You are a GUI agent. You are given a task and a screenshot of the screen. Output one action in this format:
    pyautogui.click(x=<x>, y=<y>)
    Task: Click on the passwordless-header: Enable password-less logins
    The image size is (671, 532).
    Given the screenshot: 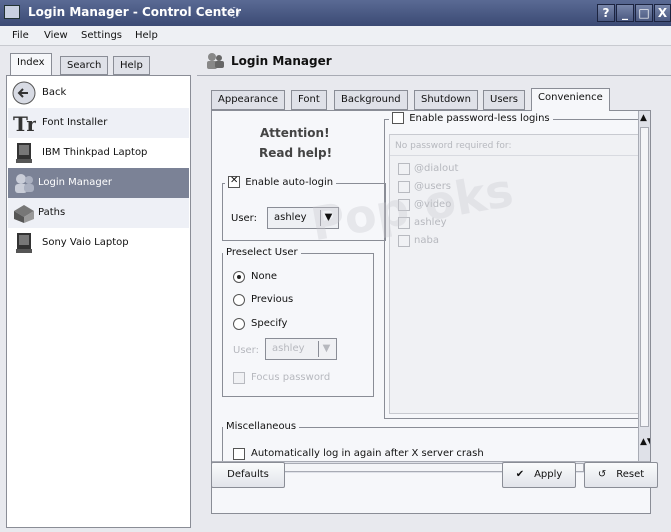 What is the action you would take?
    pyautogui.click(x=471, y=118)
    